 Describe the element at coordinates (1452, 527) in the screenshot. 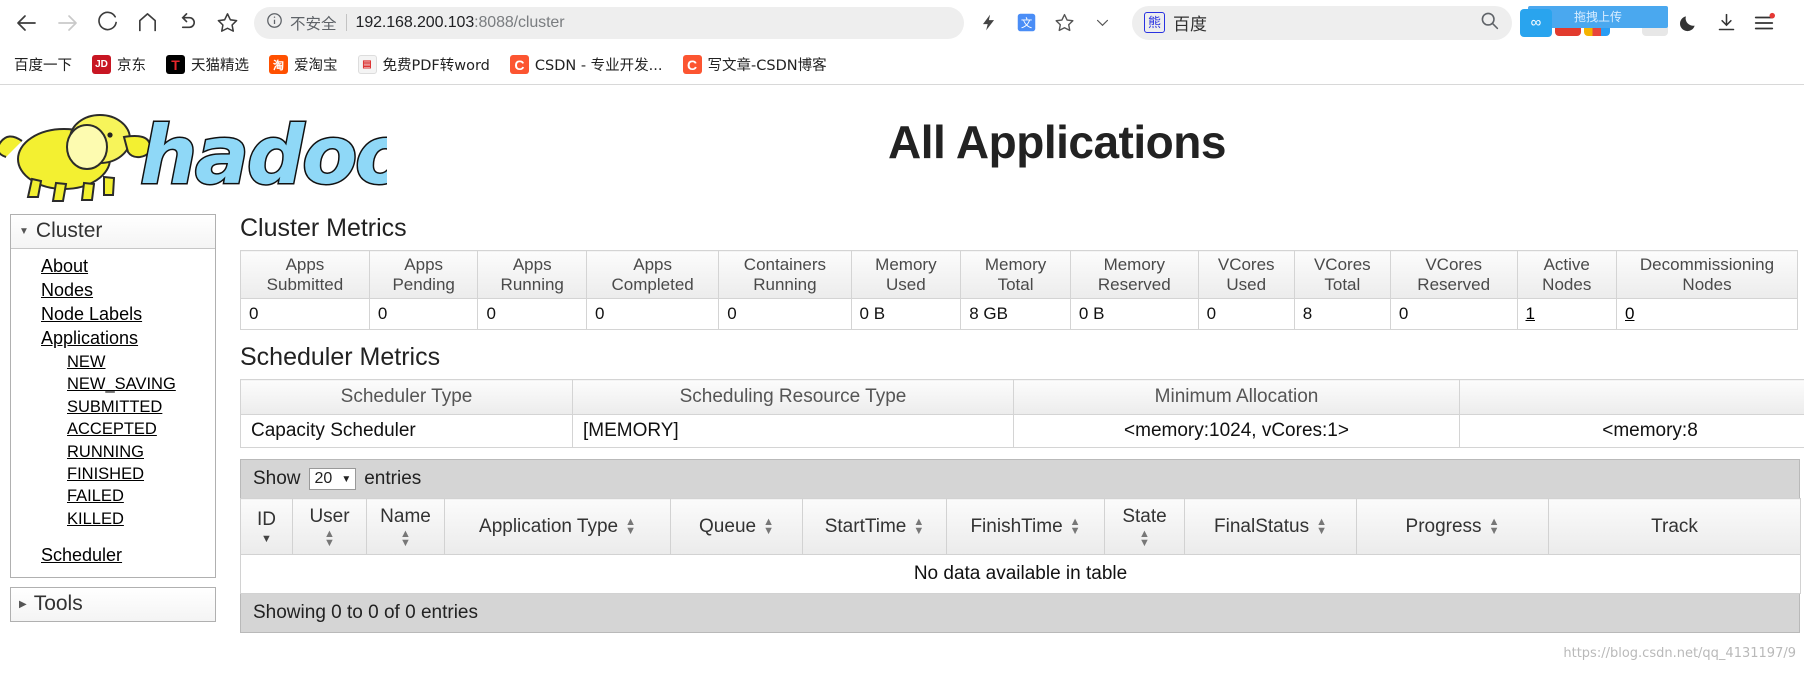

I see `th-progress: Progress ▲ ▼` at that location.